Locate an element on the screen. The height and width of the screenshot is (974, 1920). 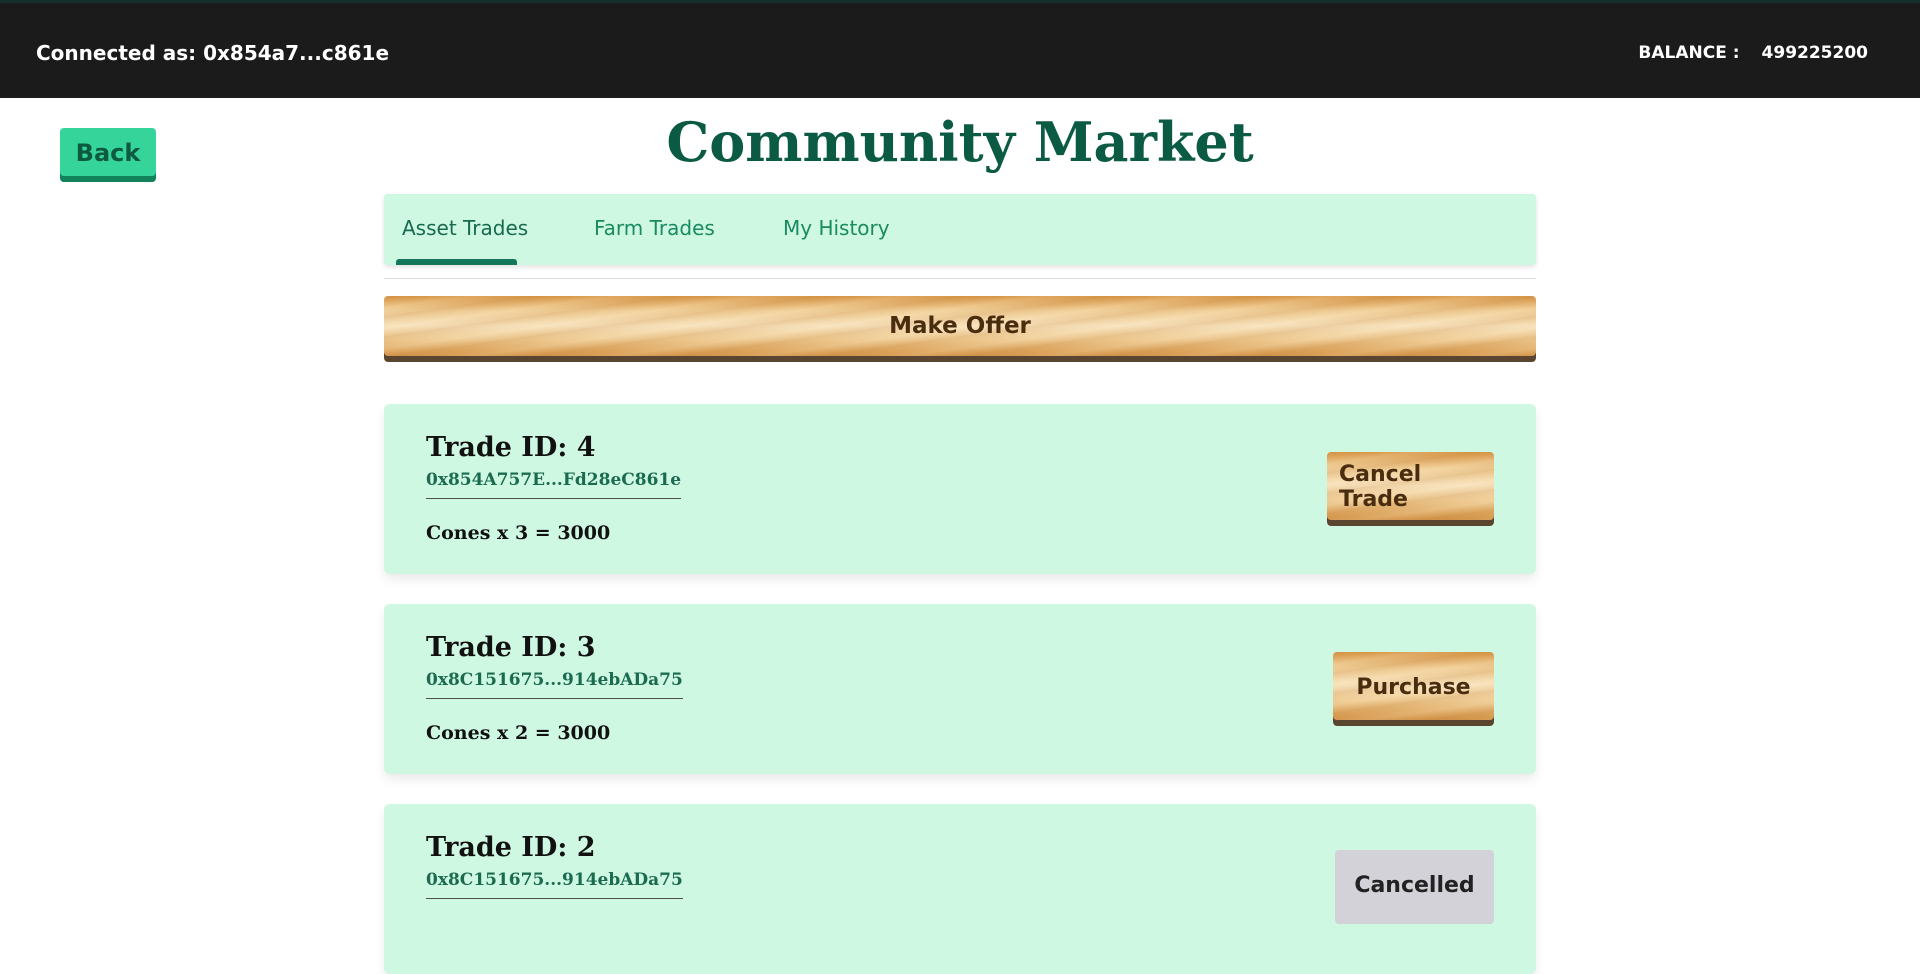
balance-value: 499225200 is located at coordinates (1814, 53).